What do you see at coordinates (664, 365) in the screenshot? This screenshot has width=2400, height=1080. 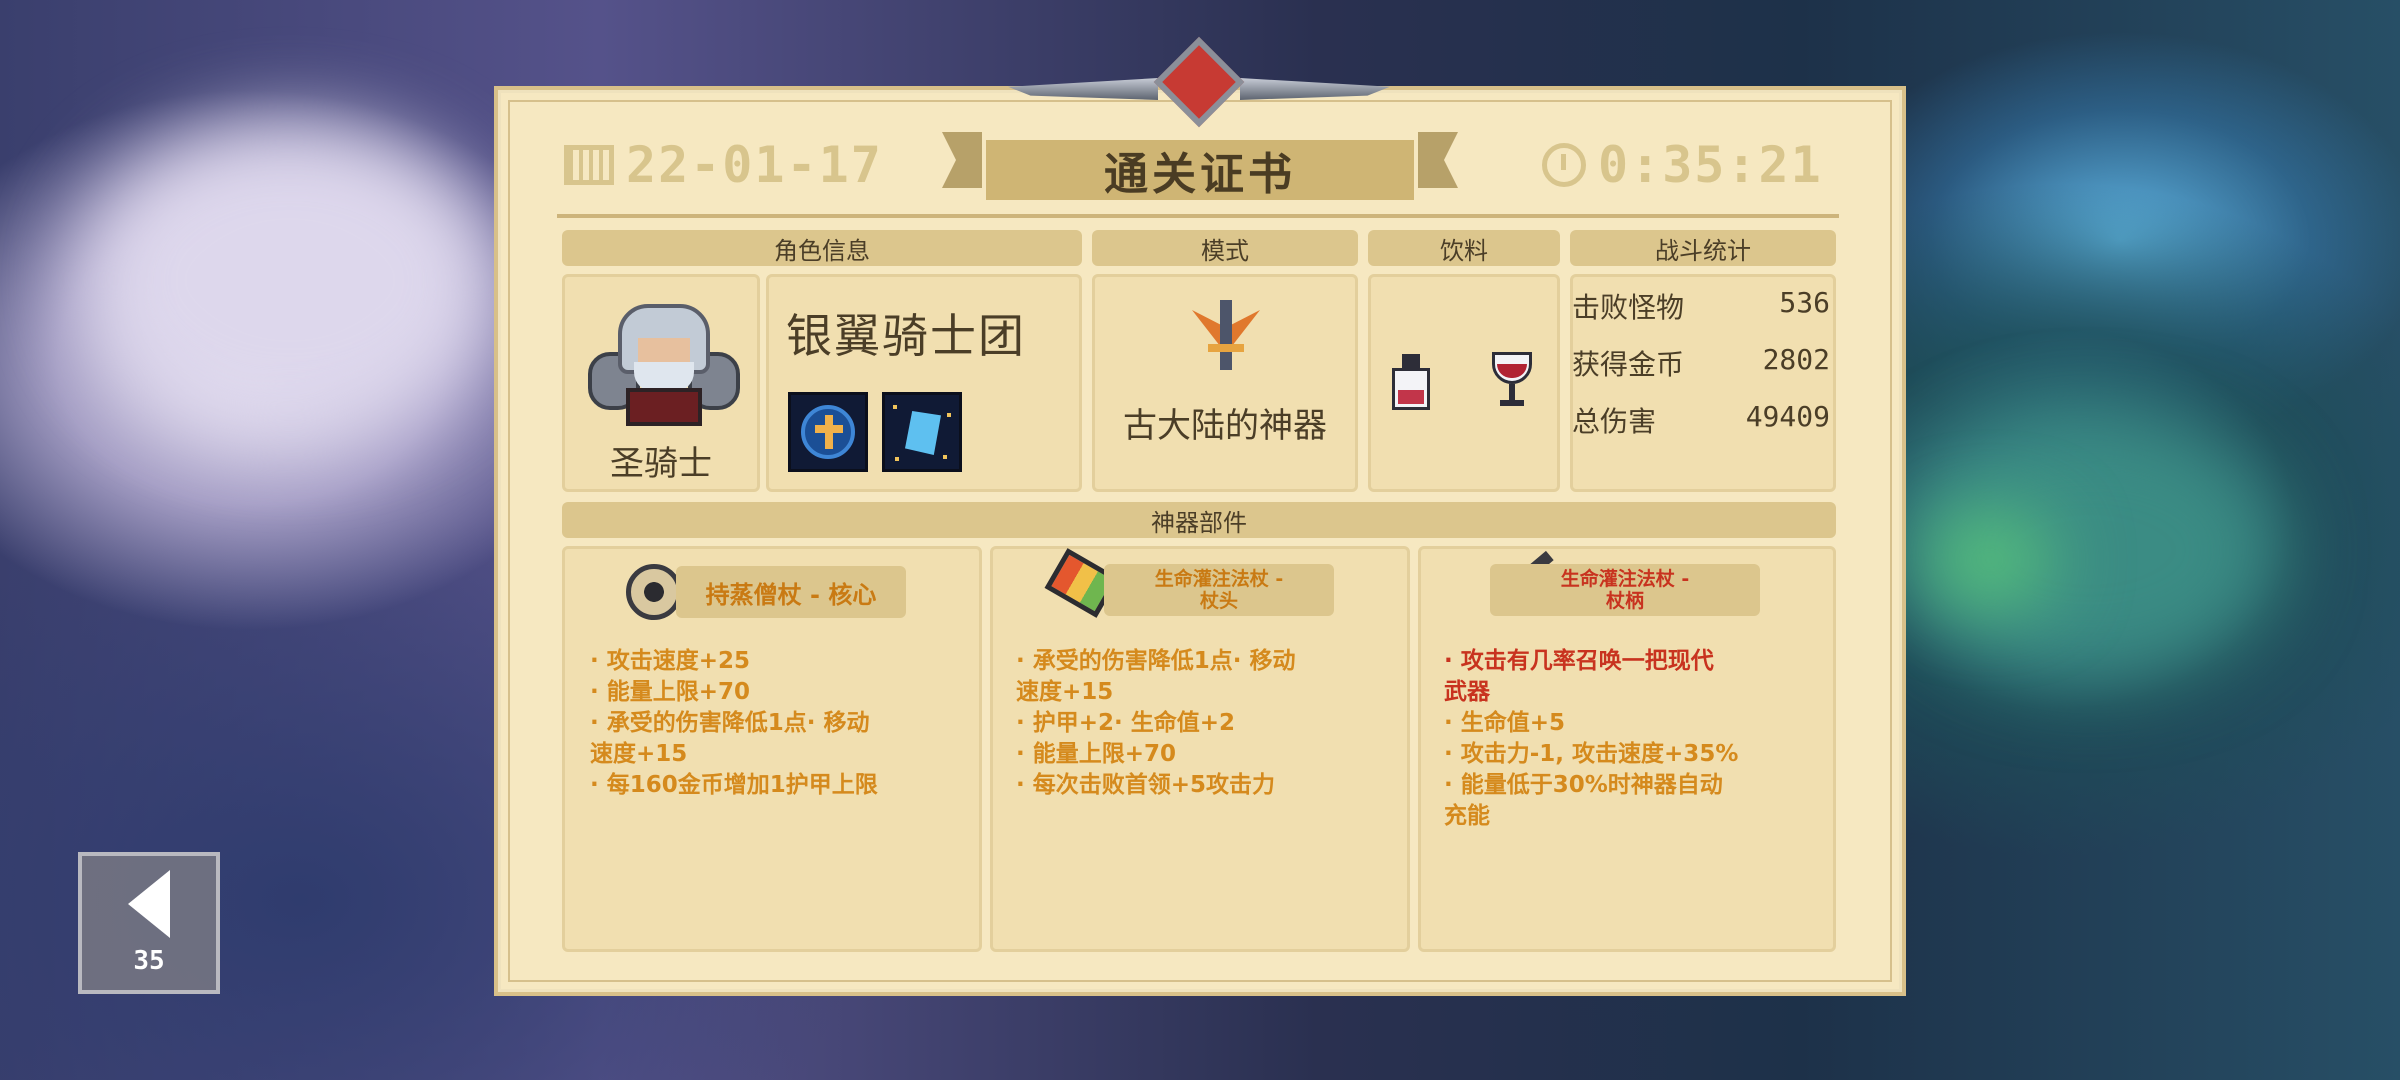 I see `paladin-avatar` at bounding box center [664, 365].